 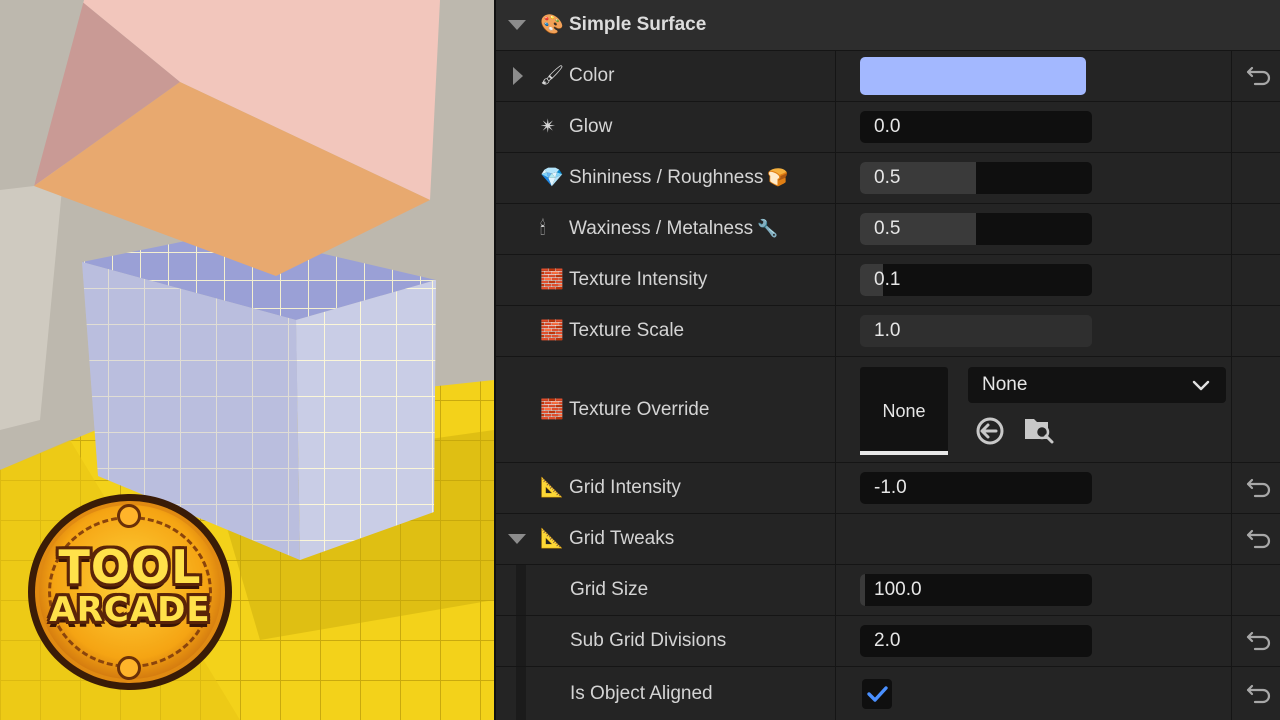 What do you see at coordinates (768, 228) in the screenshot?
I see `wrench-icon: 🔧` at bounding box center [768, 228].